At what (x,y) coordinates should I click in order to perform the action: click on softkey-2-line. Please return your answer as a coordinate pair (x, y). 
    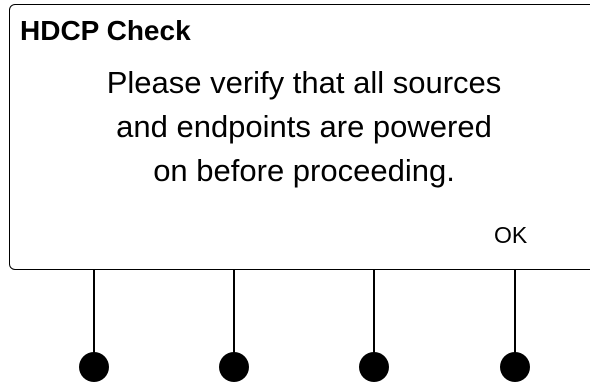
    Looking at the image, I should click on (234, 315).